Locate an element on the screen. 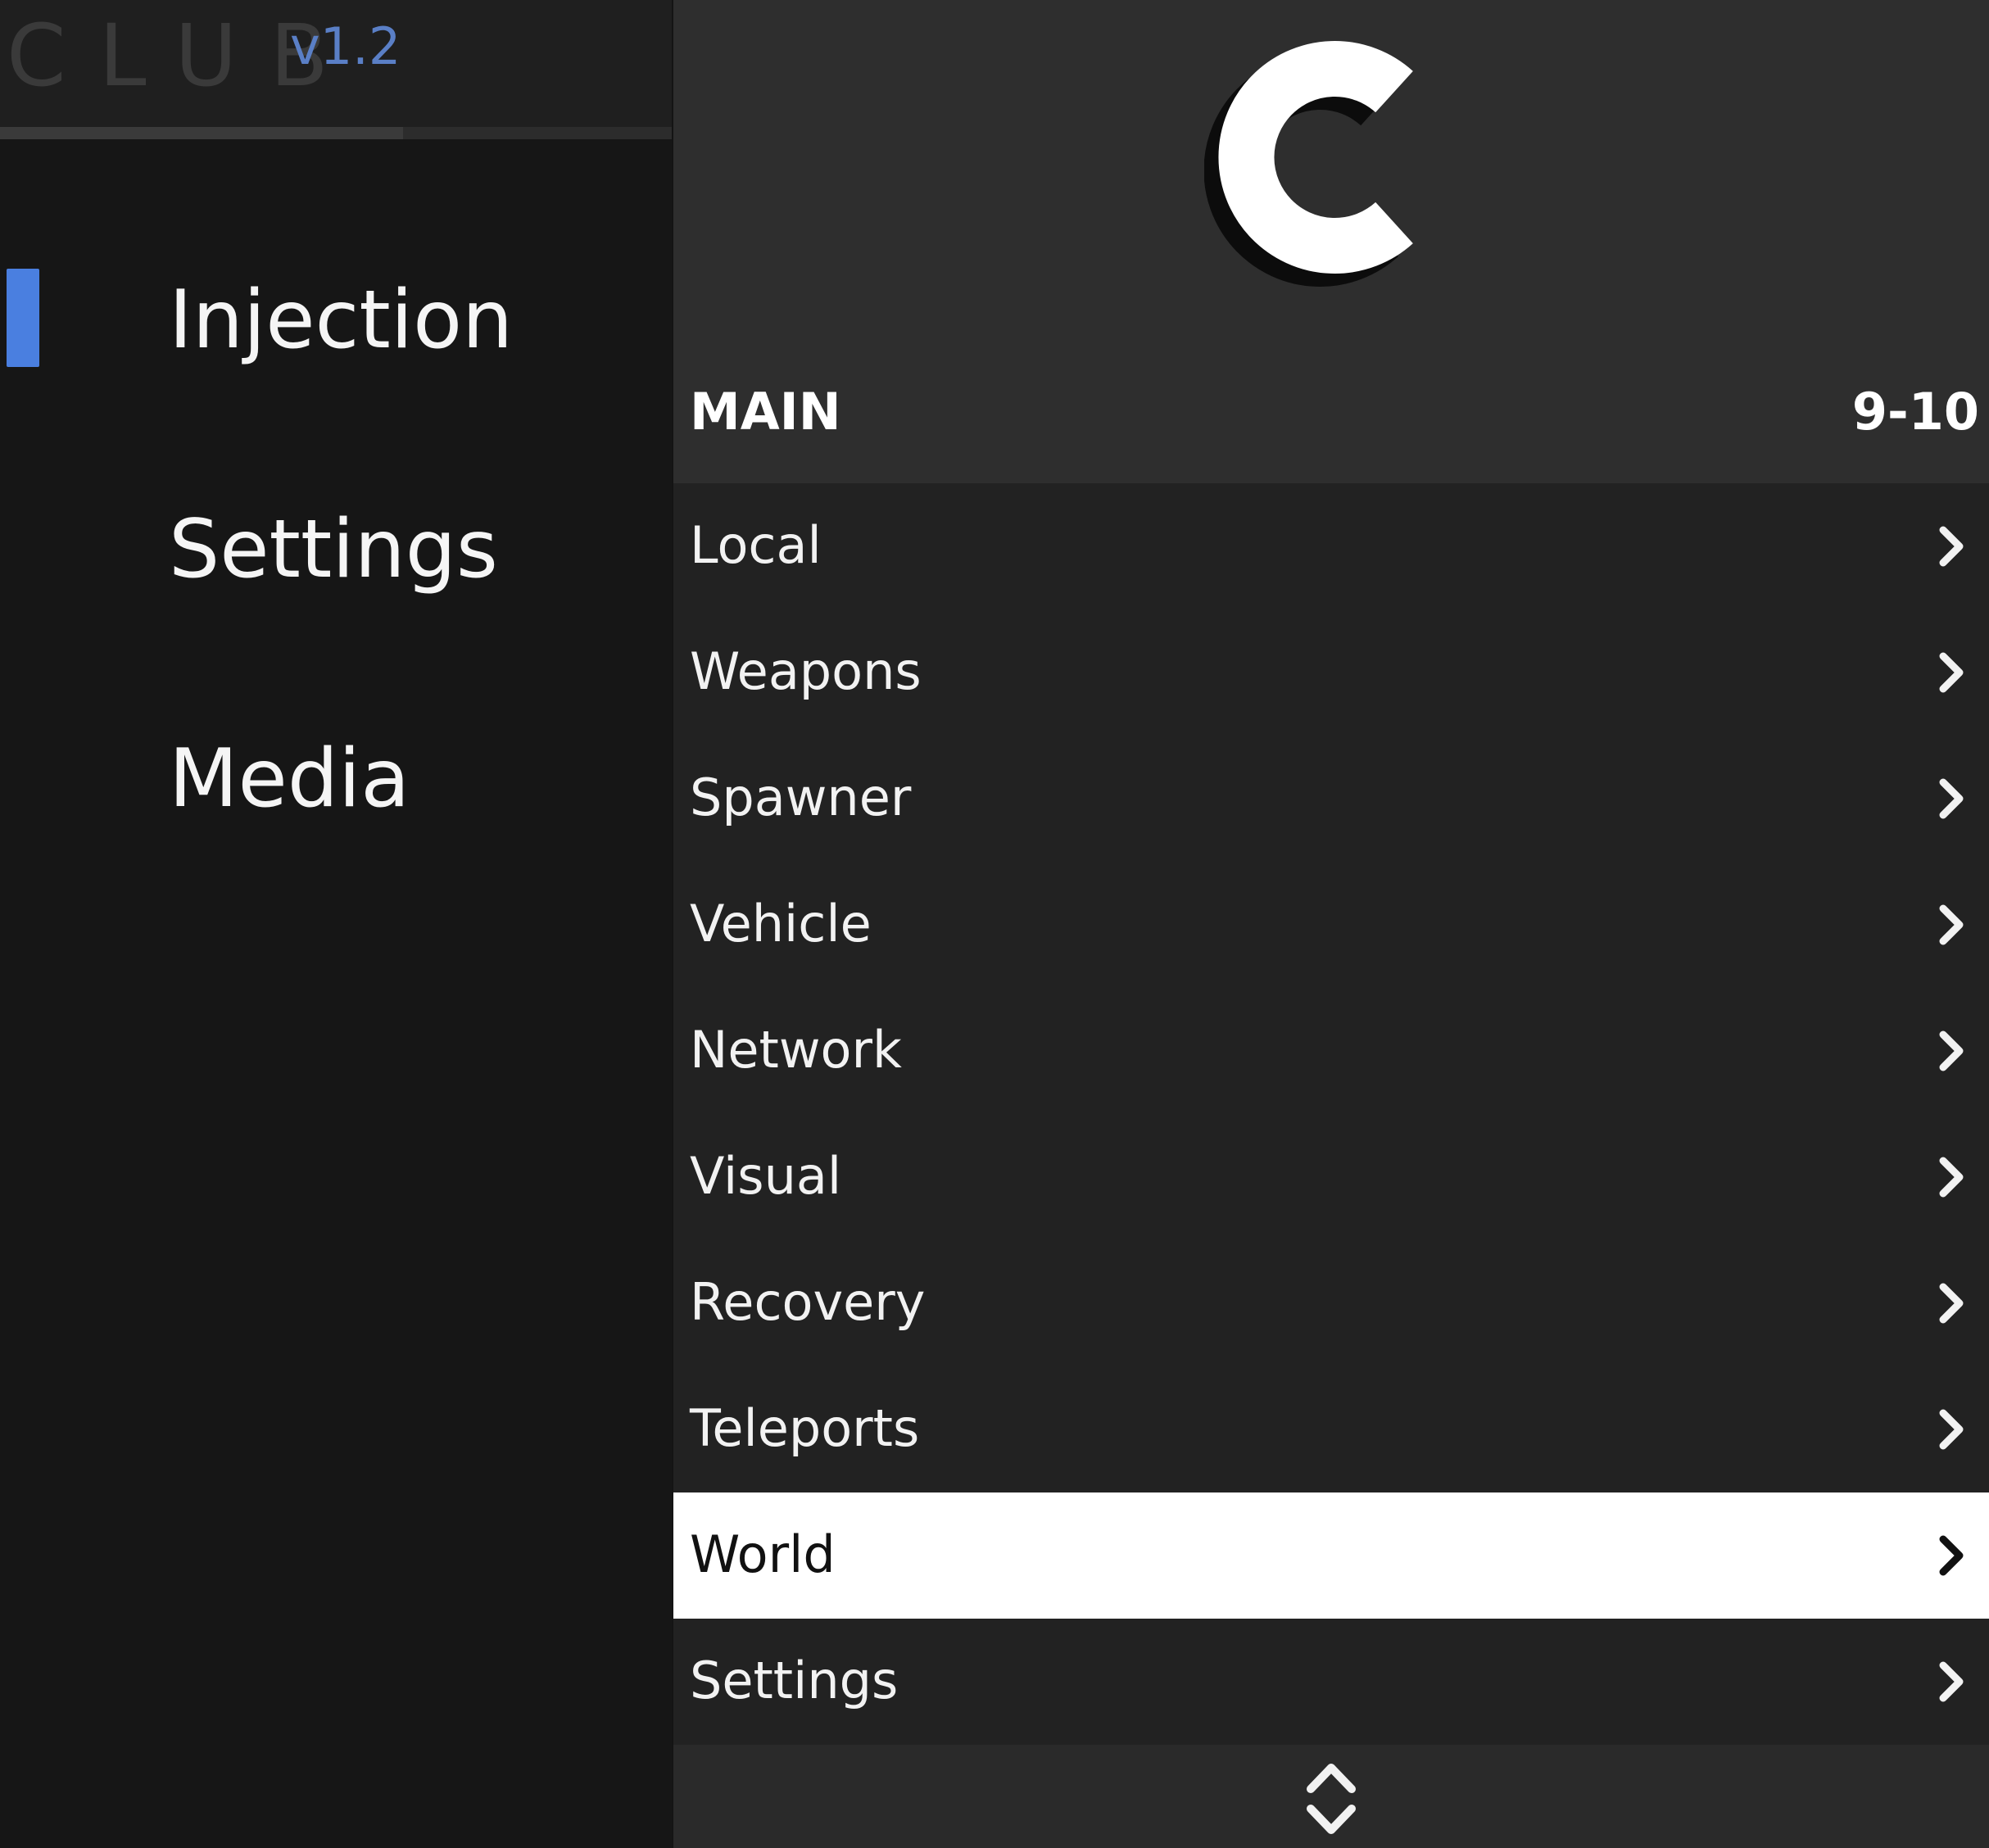 The width and height of the screenshot is (1989, 1848). menu-item-label: Local is located at coordinates (756, 545).